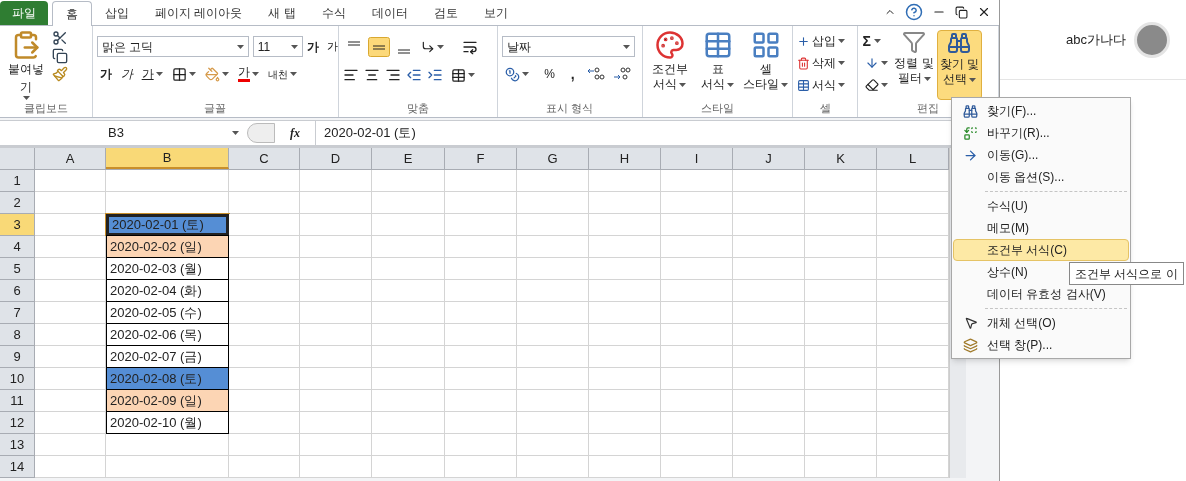 The width and height of the screenshot is (1186, 481). What do you see at coordinates (152, 74) in the screenshot?
I see `underline-button: 가` at bounding box center [152, 74].